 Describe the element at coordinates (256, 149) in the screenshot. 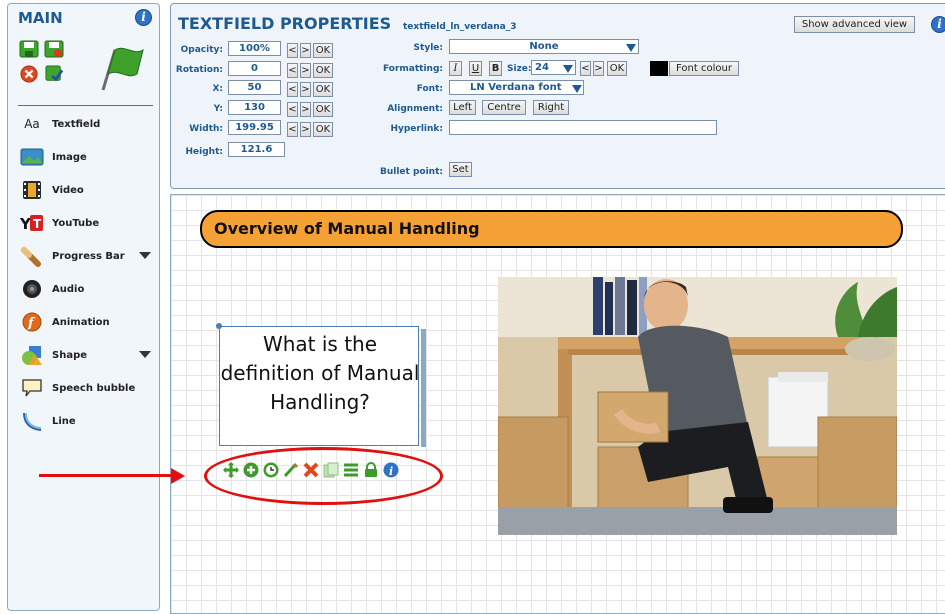

I see `height-field: 121.6` at that location.